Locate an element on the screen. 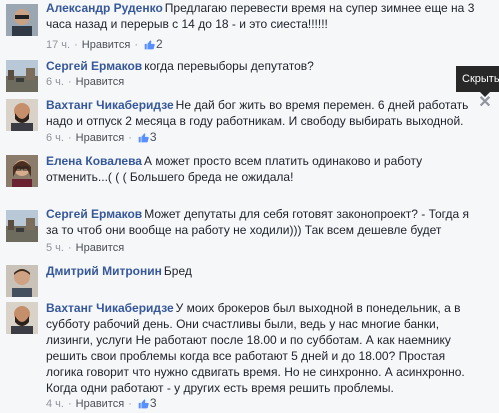 The image size is (499, 413). hide-comment-icon: ✕ is located at coordinates (485, 103).